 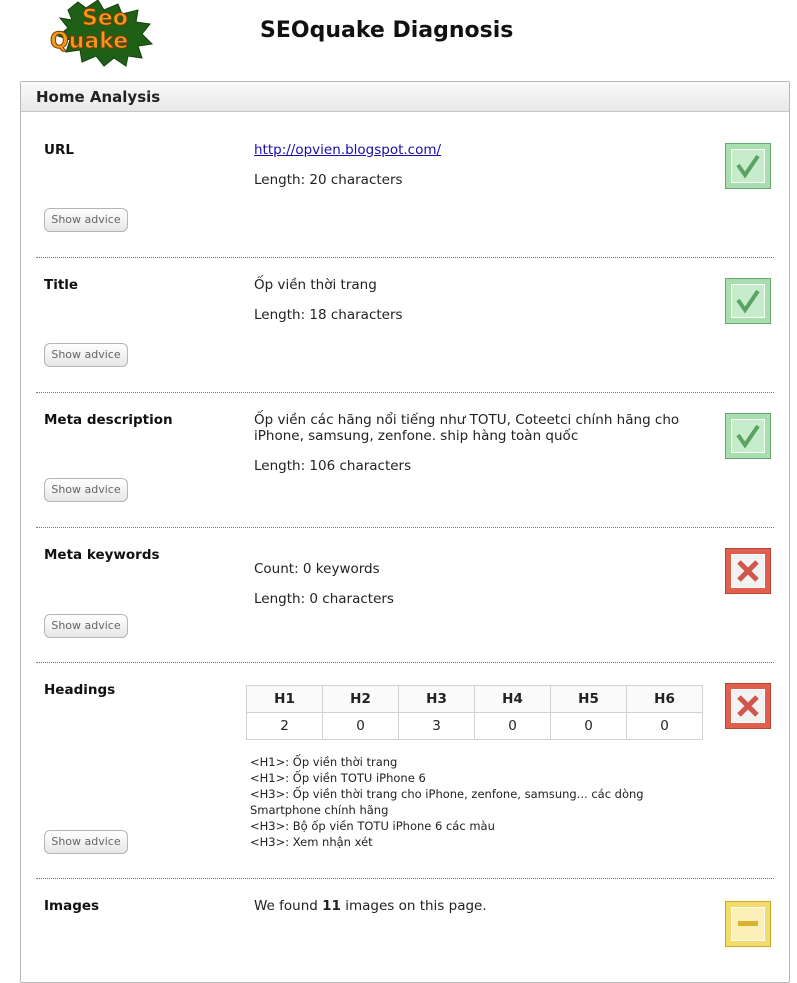 I want to click on section-body: We found 11 images on this page., so click(x=479, y=906).